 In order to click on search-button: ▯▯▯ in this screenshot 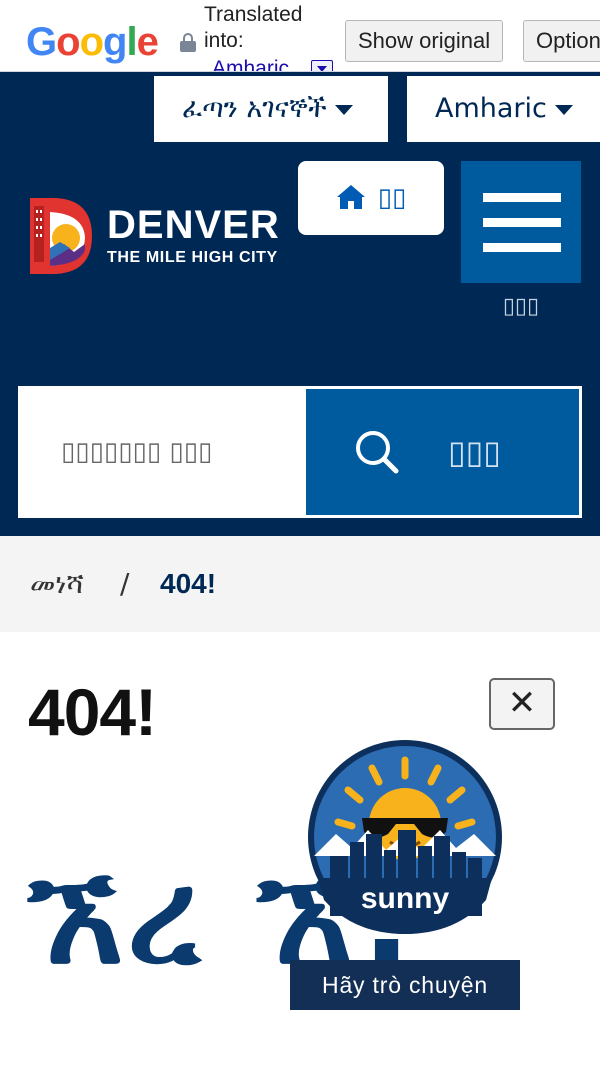, I will do `click(442, 452)`.